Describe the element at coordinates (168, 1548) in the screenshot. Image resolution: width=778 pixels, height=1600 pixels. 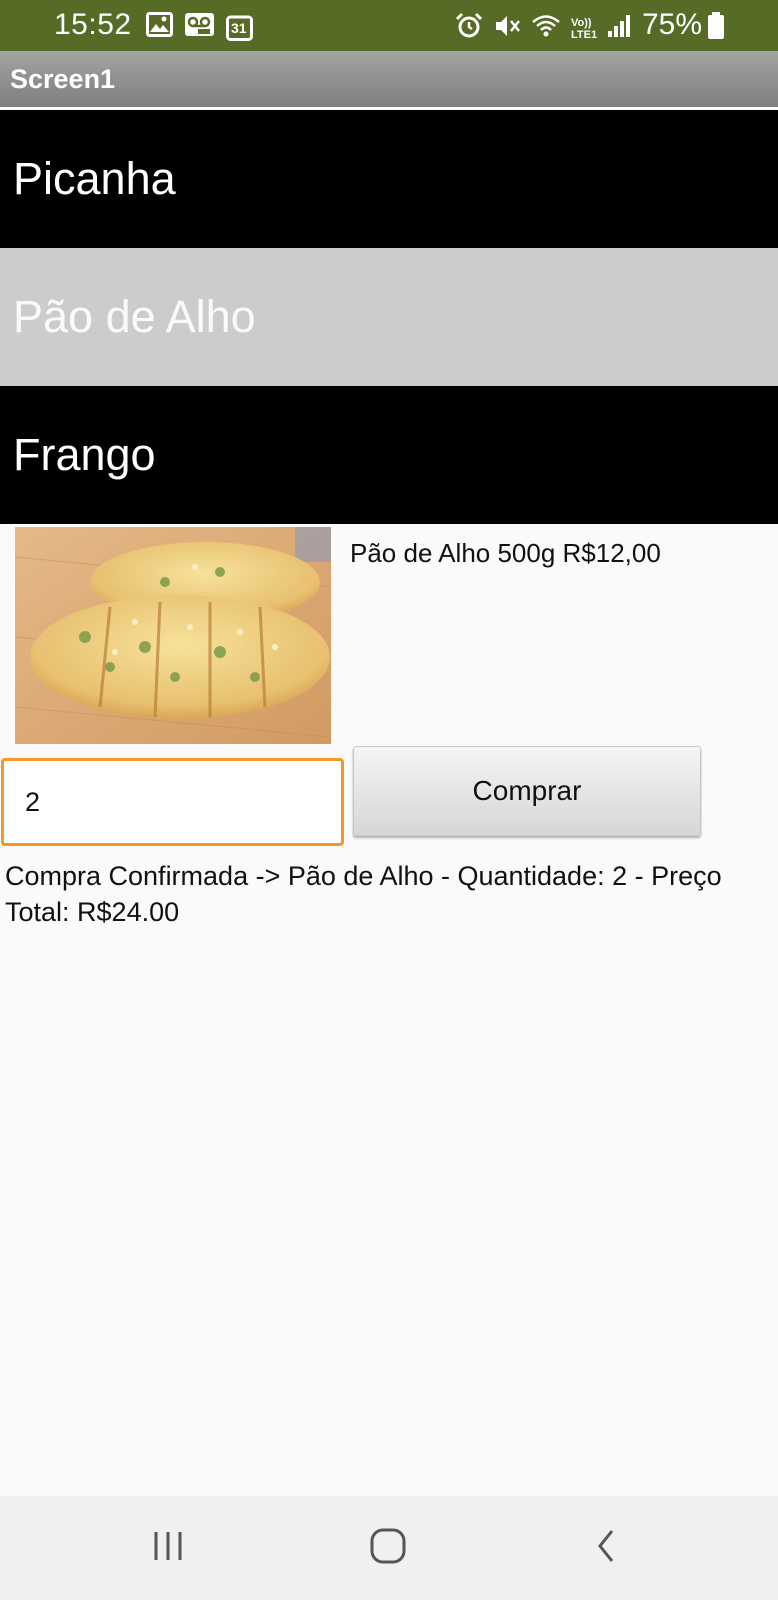
I see `recents-icon` at that location.